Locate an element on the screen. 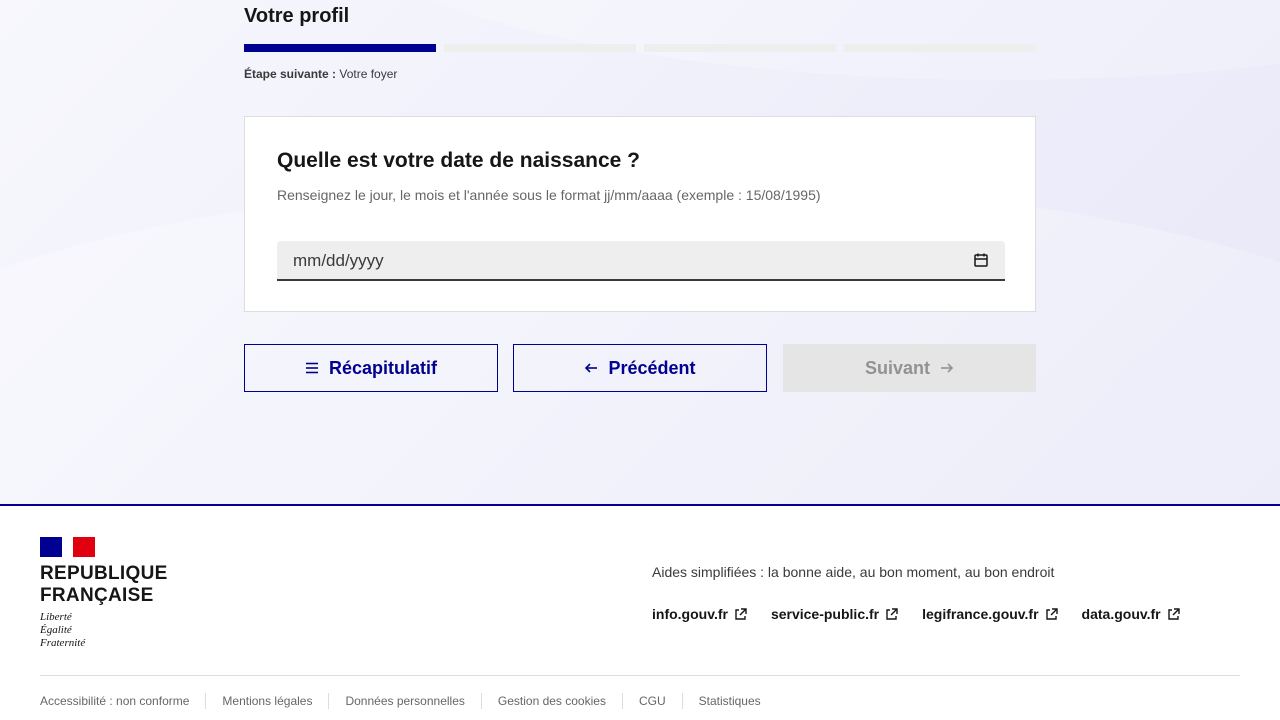 This screenshot has height=720, width=1280. footer-divider is located at coordinates (640, 675).